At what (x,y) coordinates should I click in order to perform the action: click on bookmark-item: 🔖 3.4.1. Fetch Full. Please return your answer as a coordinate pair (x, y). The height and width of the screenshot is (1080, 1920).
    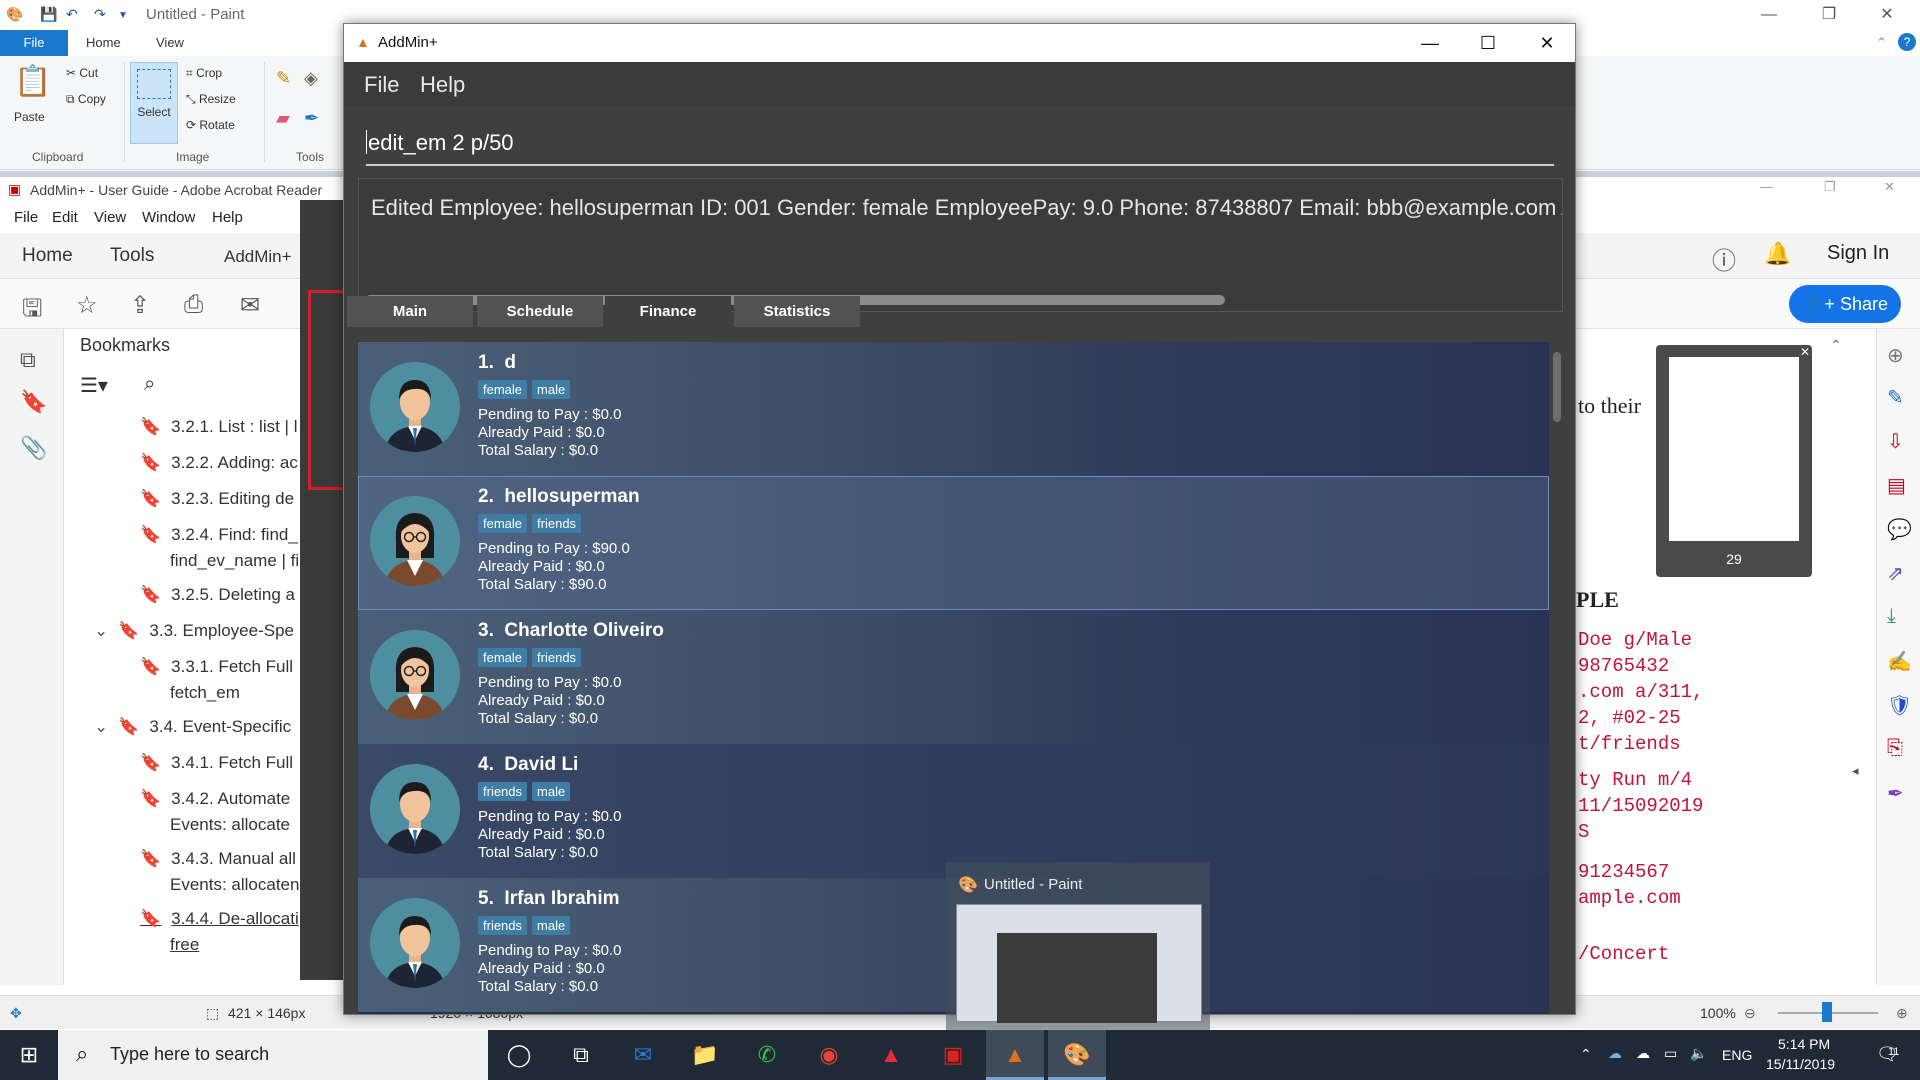
    Looking at the image, I should click on (216, 763).